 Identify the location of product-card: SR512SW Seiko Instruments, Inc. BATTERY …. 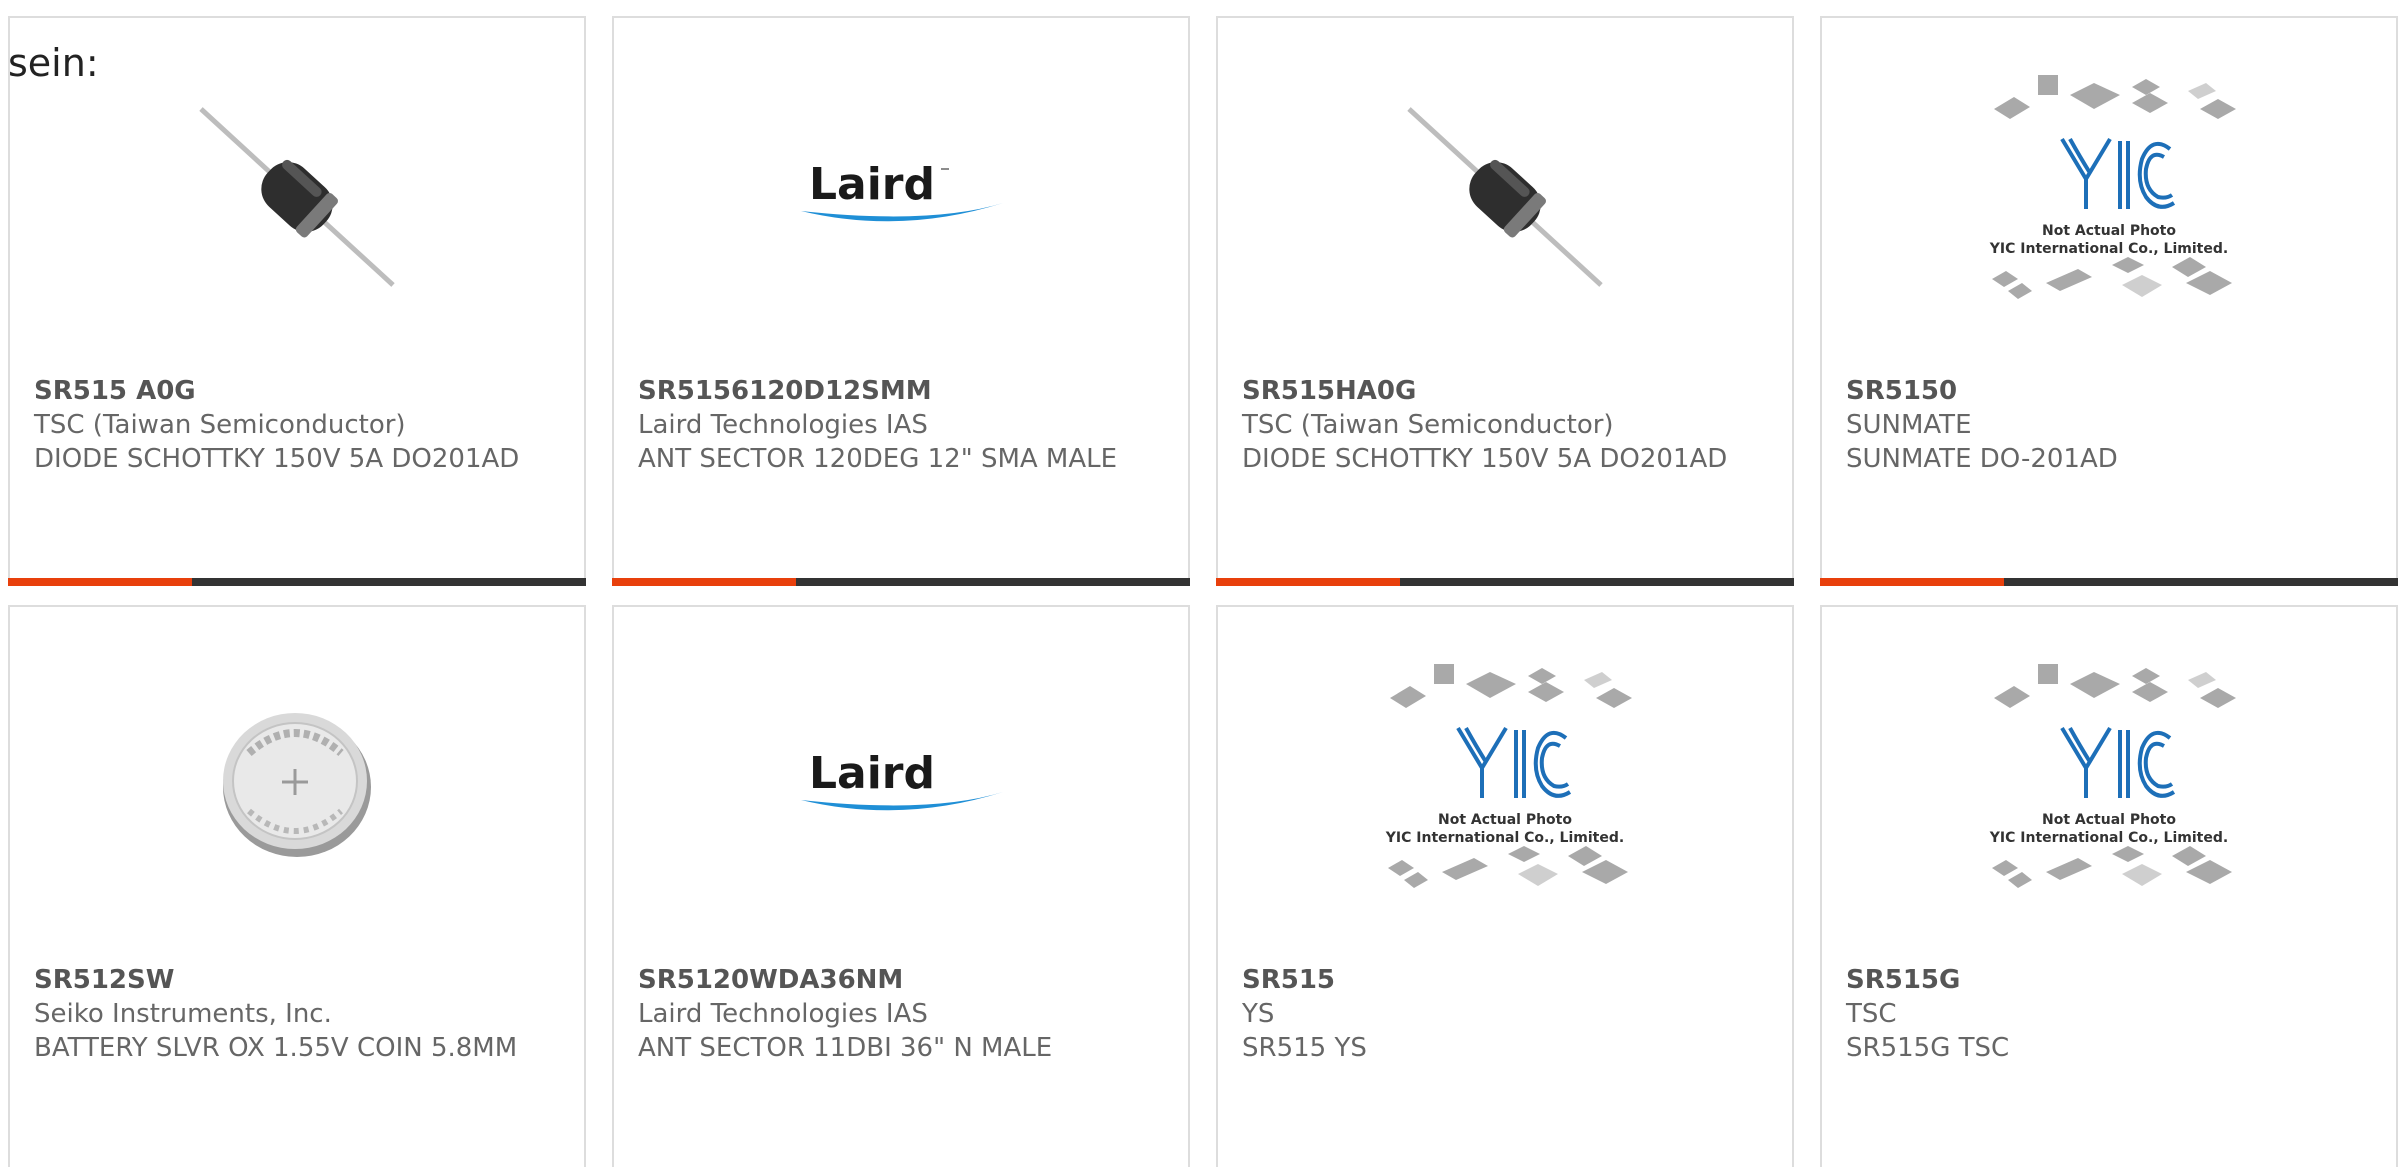
(297, 886).